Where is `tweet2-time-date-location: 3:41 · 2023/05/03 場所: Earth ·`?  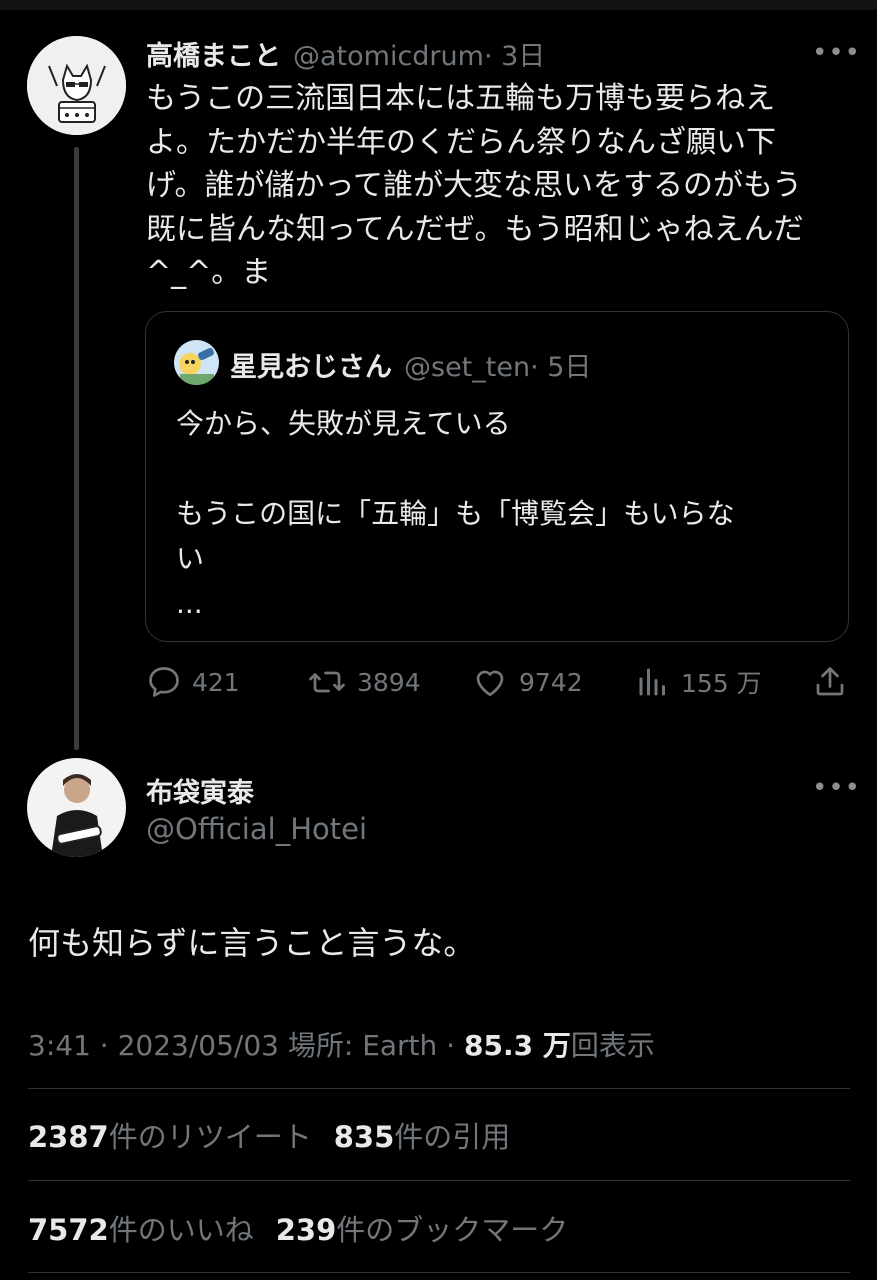
tweet2-time-date-location: 3:41 · 2023/05/03 場所: Earth · is located at coordinates (246, 1045).